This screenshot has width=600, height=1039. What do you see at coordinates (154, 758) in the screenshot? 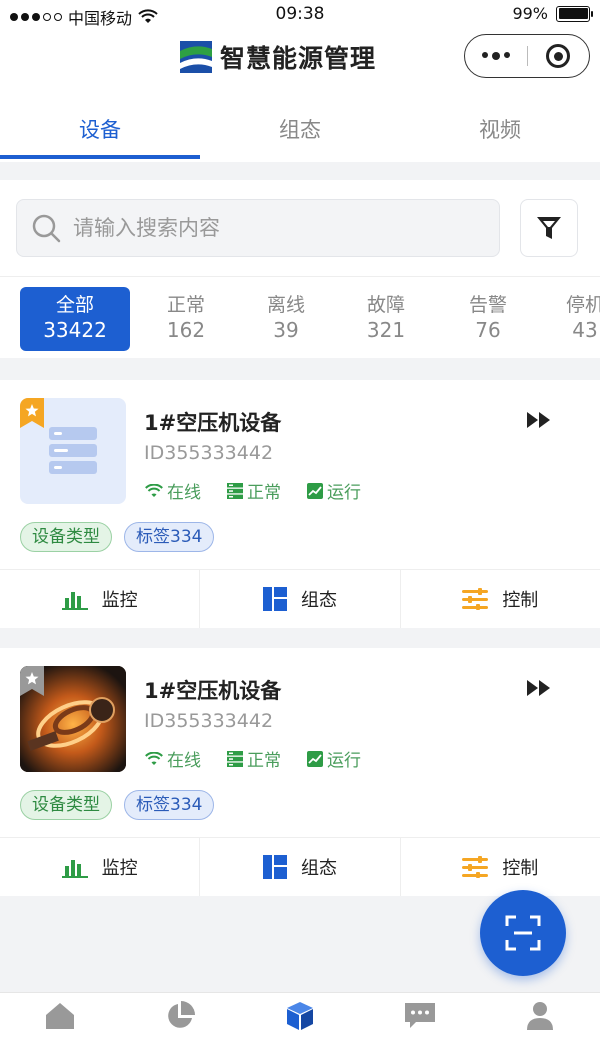
I see `wifi-icon` at bounding box center [154, 758].